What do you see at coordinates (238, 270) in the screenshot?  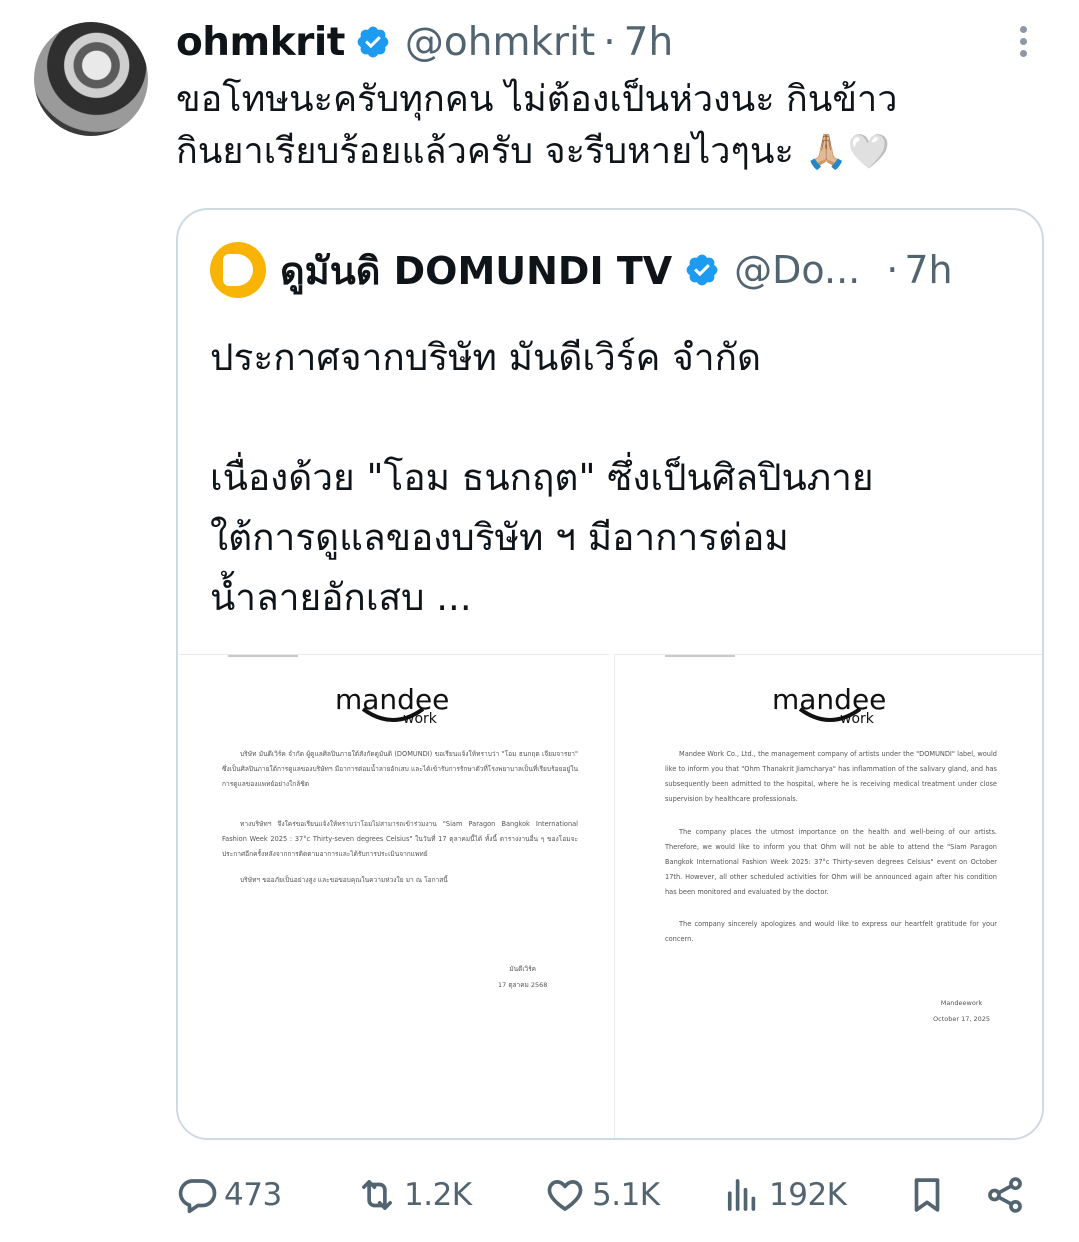 I see `quoted-author-avatar` at bounding box center [238, 270].